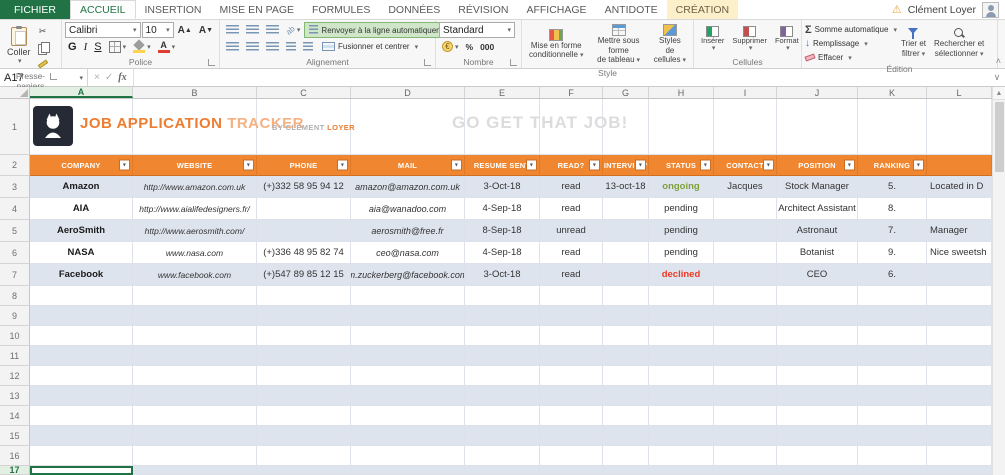  I want to click on cell-L15, so click(959, 436).